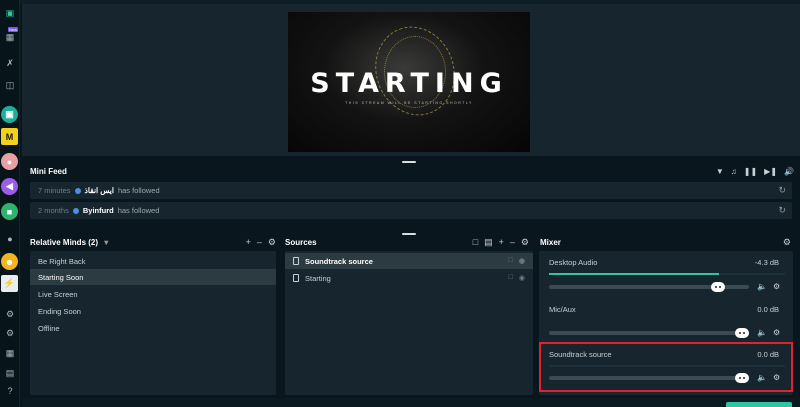  What do you see at coordinates (550, 242) in the screenshot?
I see `mixer-title: Mixer` at bounding box center [550, 242].